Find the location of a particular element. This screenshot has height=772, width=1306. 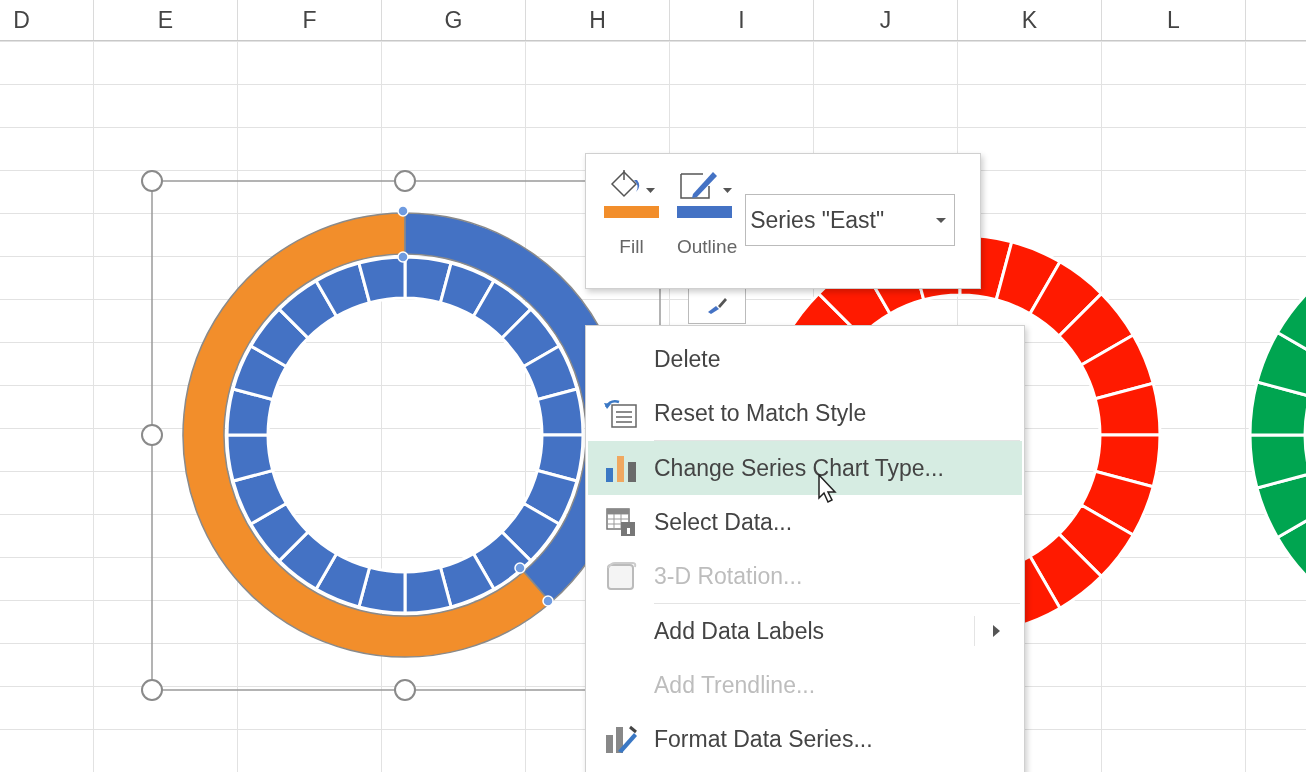

column-header: J is located at coordinates (886, 20).